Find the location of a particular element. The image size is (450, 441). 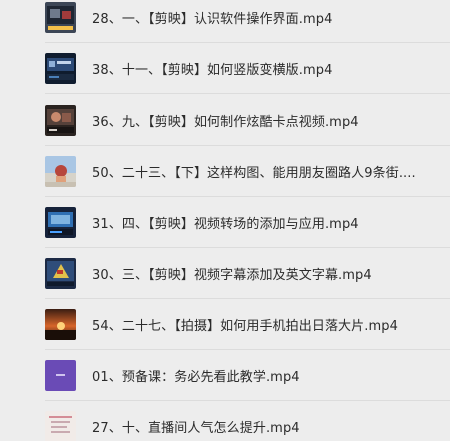

file-title: 30、三、【剪映】视频字幕添加及英文字幕.mp4 is located at coordinates (232, 275).